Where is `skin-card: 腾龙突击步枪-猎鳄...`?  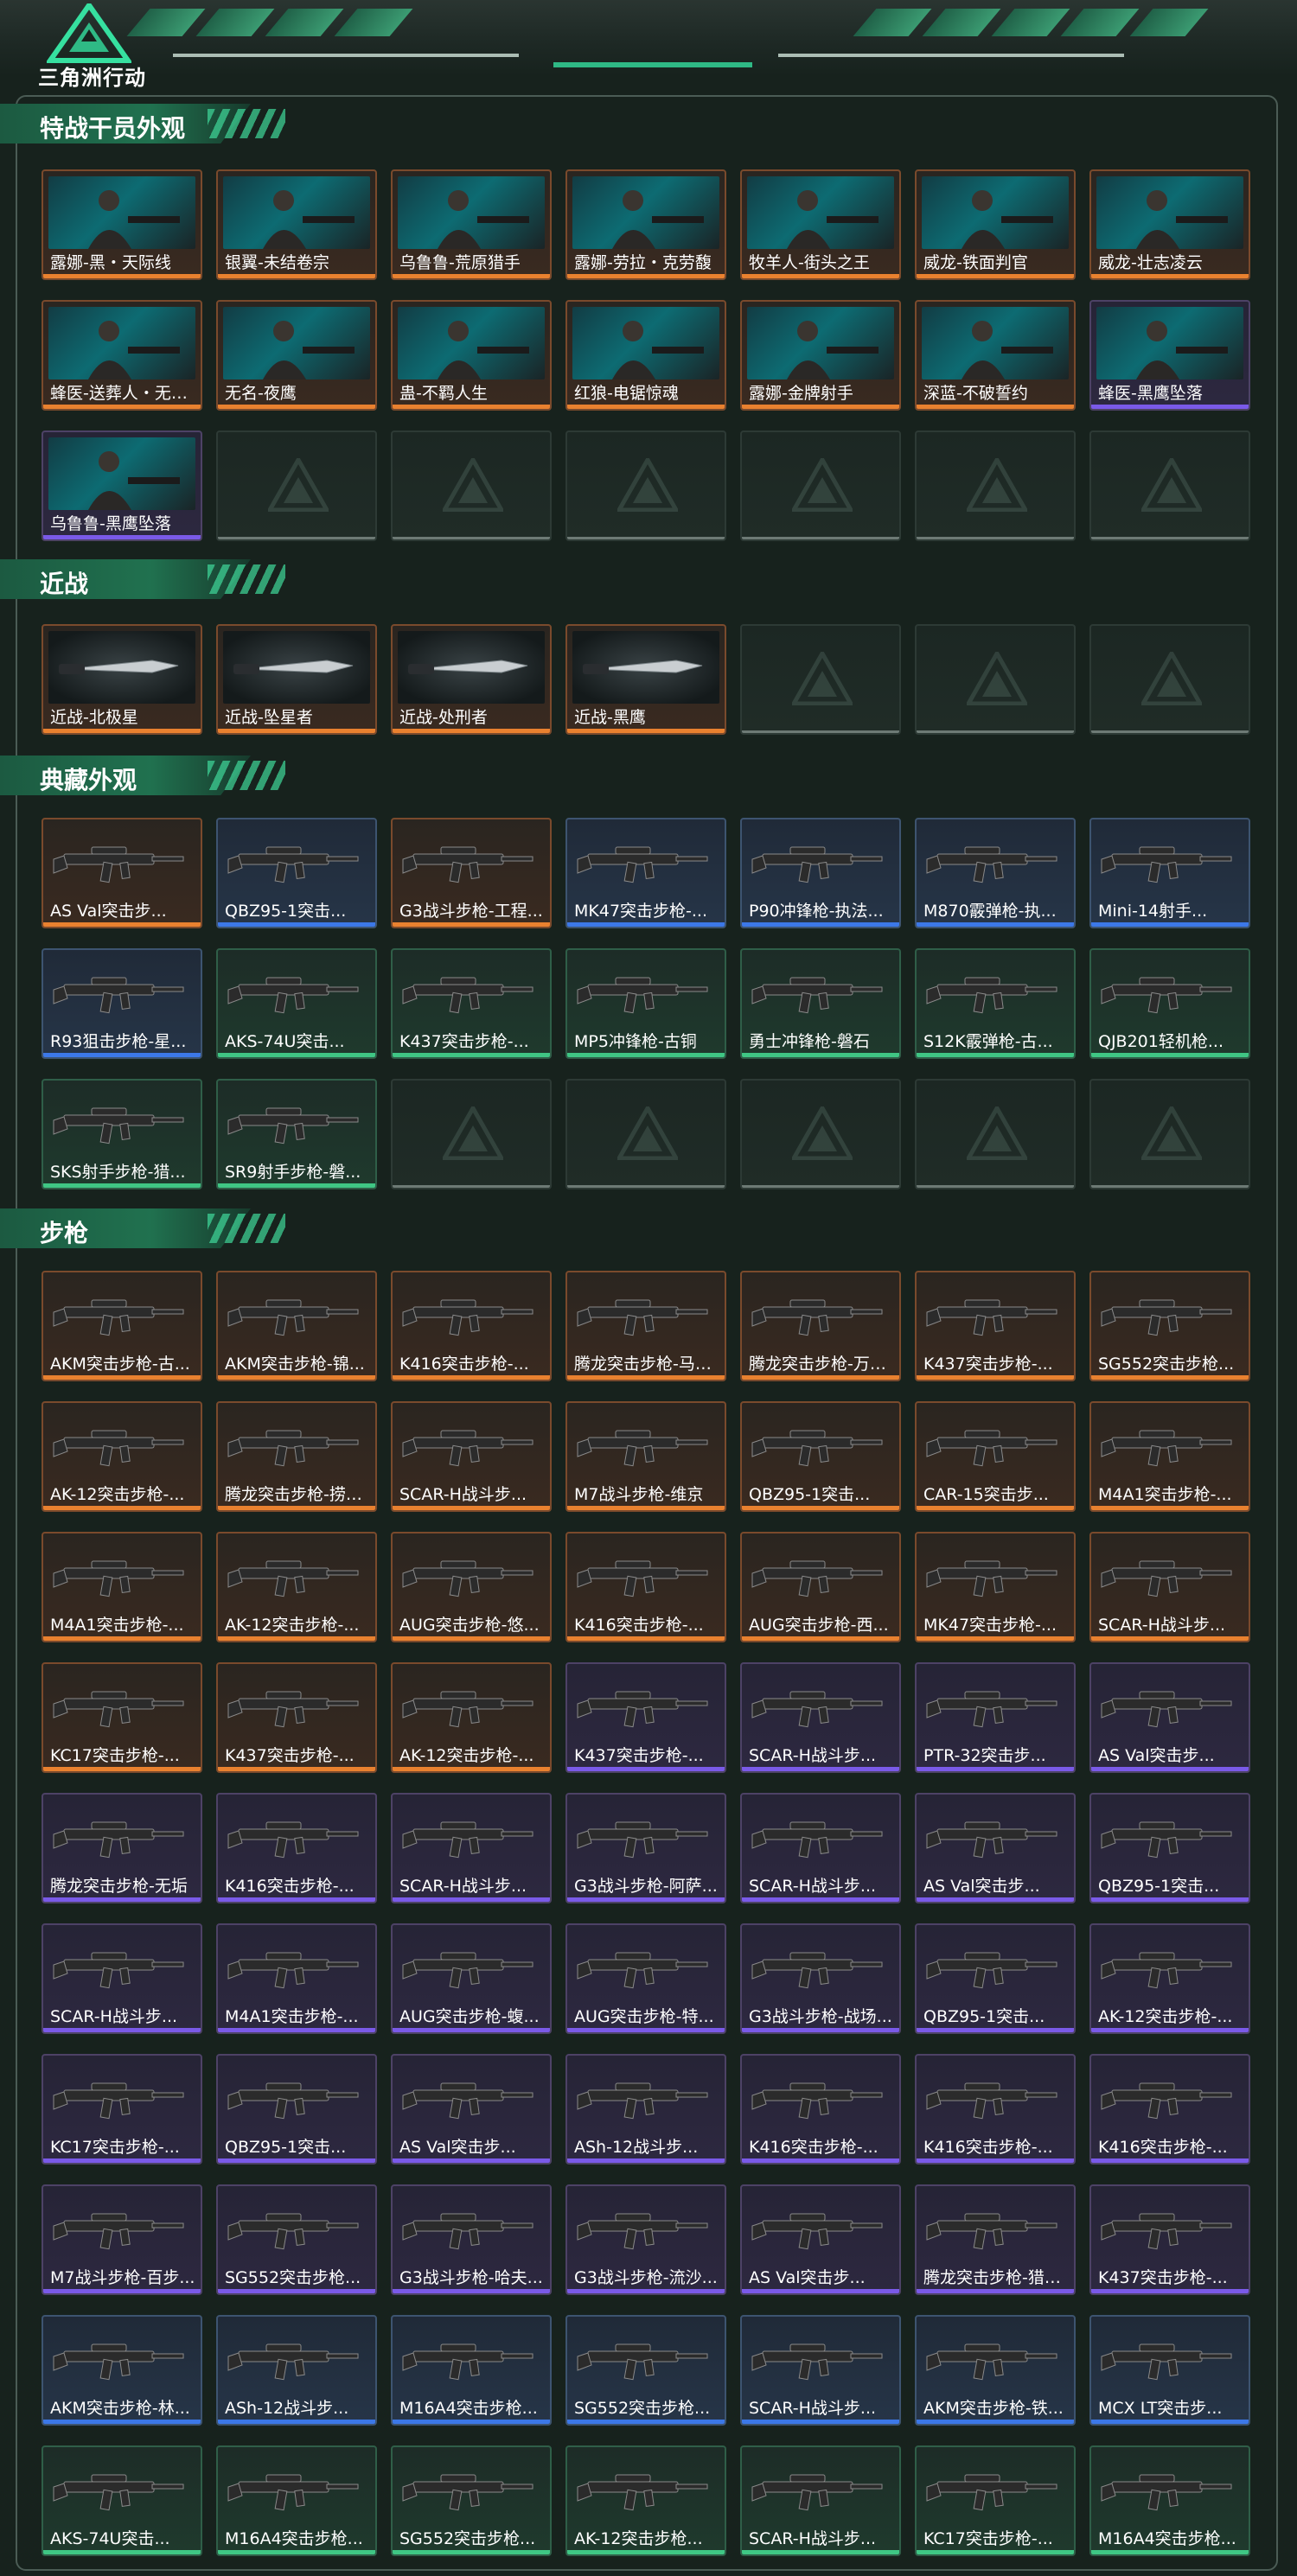 skin-card: 腾龙突击步枪-猎鳄... is located at coordinates (996, 2239).